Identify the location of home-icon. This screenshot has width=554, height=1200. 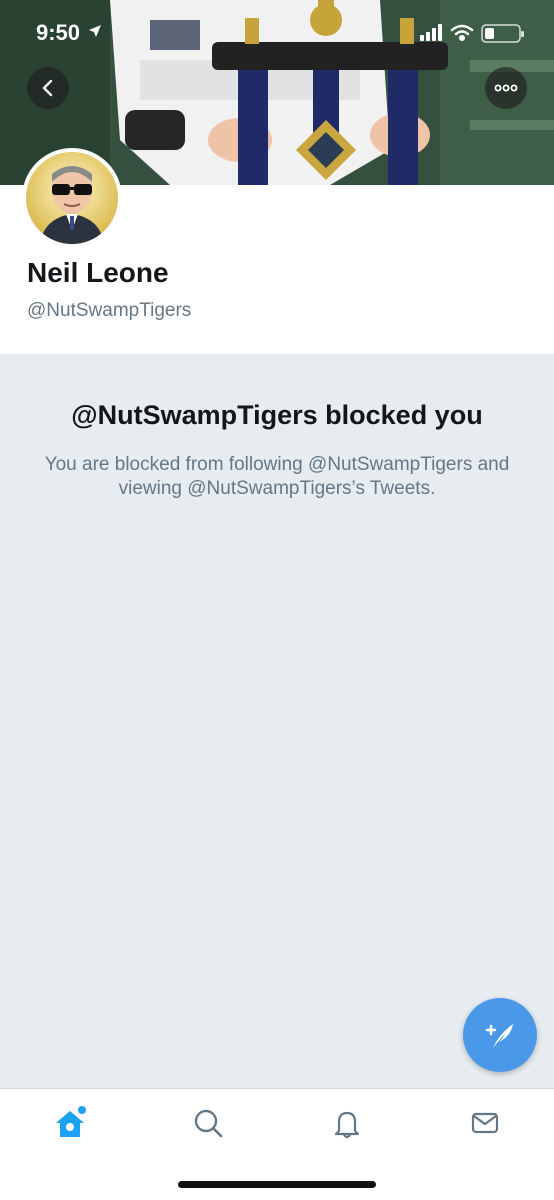
(71, 1121).